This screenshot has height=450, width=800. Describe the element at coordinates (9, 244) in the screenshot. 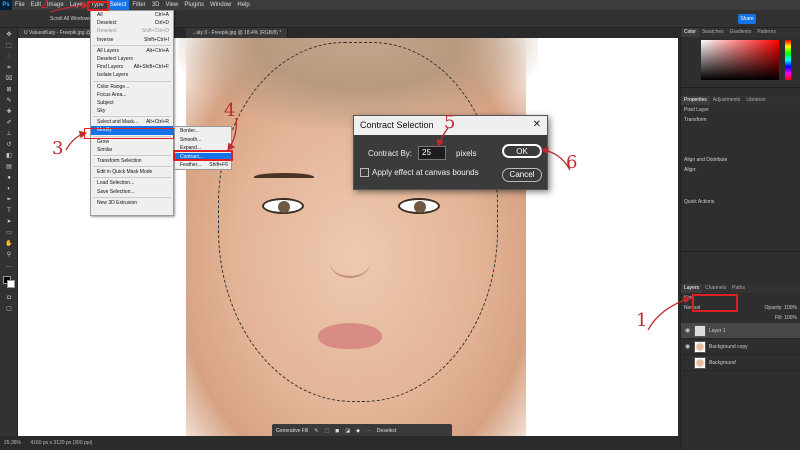

I see `hand-tool-icon: ✋` at that location.